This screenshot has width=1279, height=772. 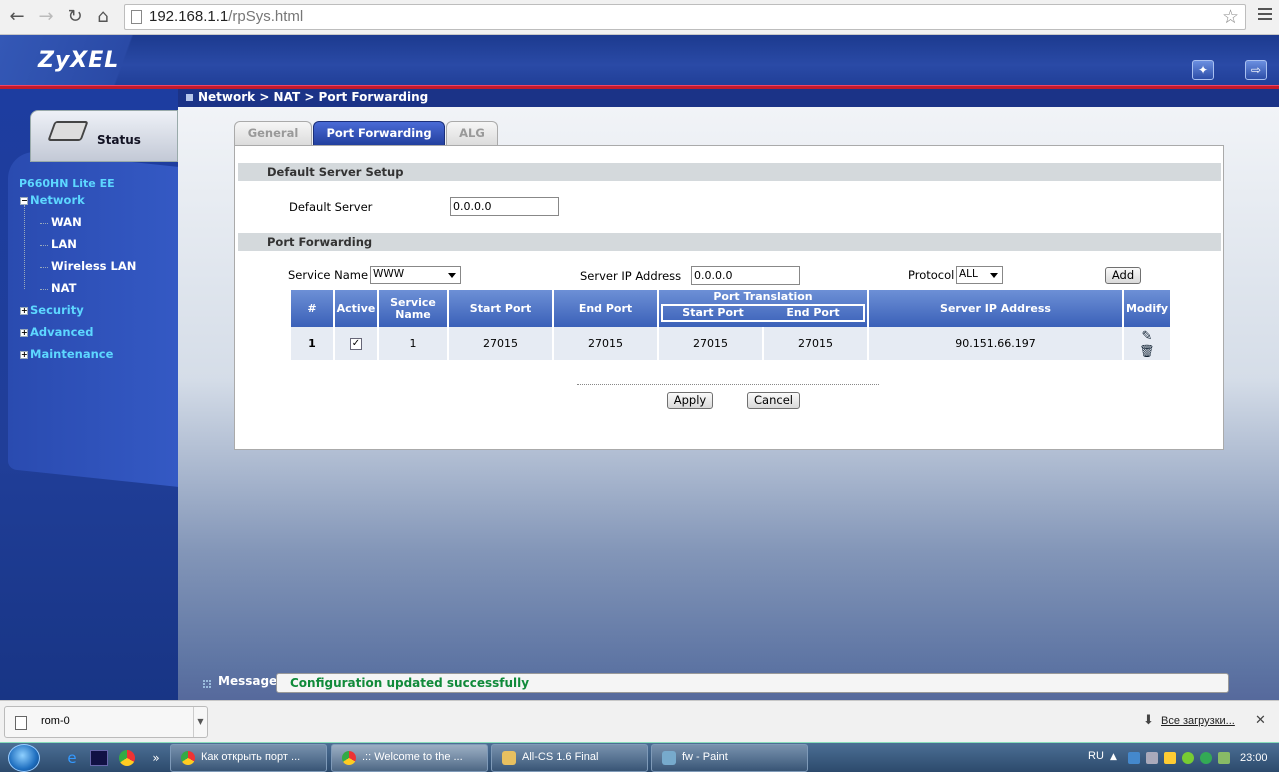 What do you see at coordinates (200, 722) in the screenshot?
I see `chevron-down-icon: ▼` at bounding box center [200, 722].